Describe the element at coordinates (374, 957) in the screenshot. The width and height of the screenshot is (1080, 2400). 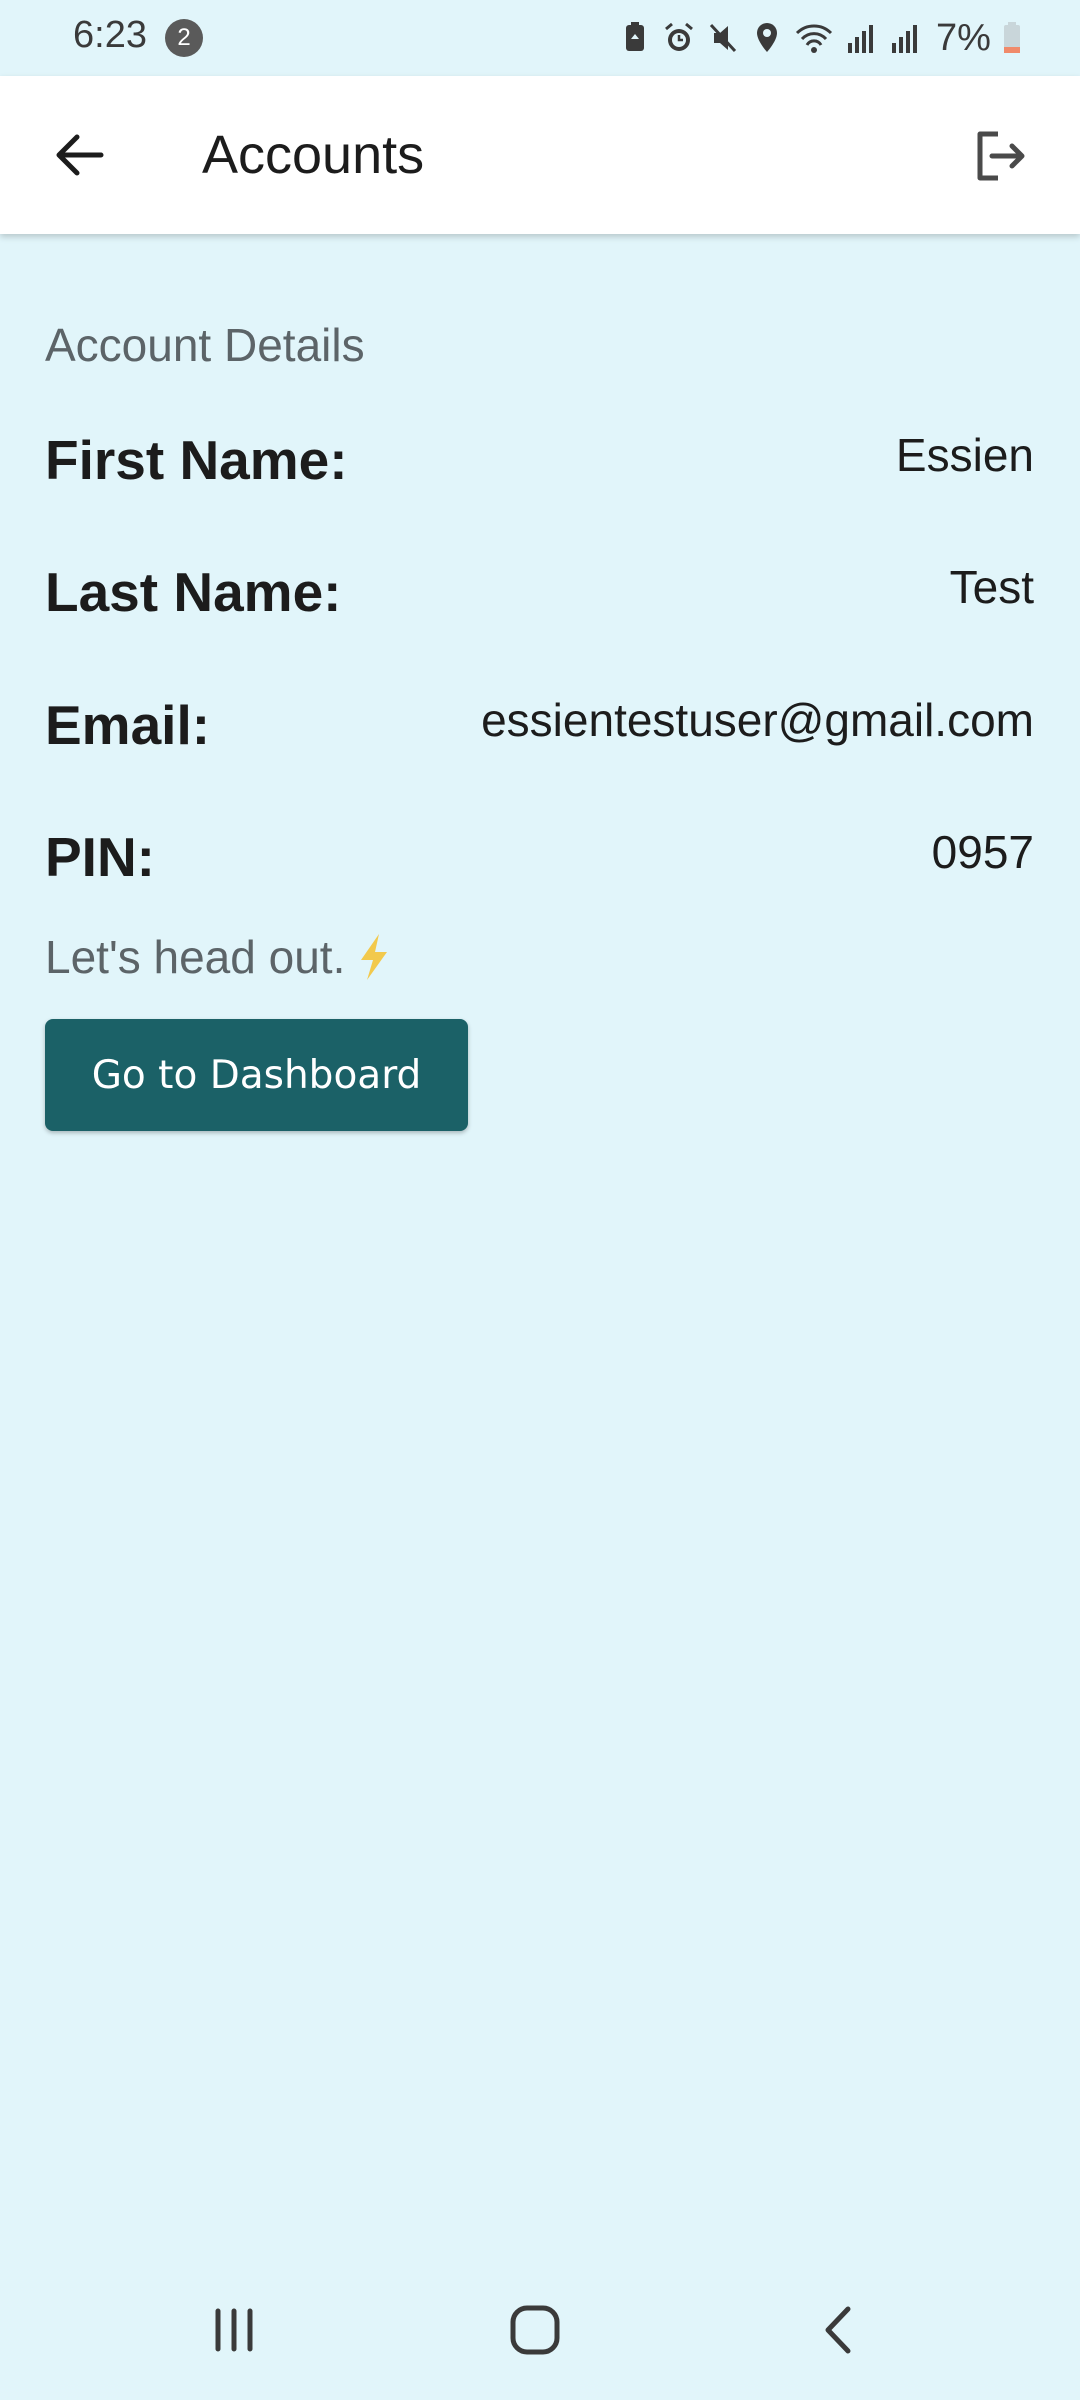
I see `lightning-icon` at that location.